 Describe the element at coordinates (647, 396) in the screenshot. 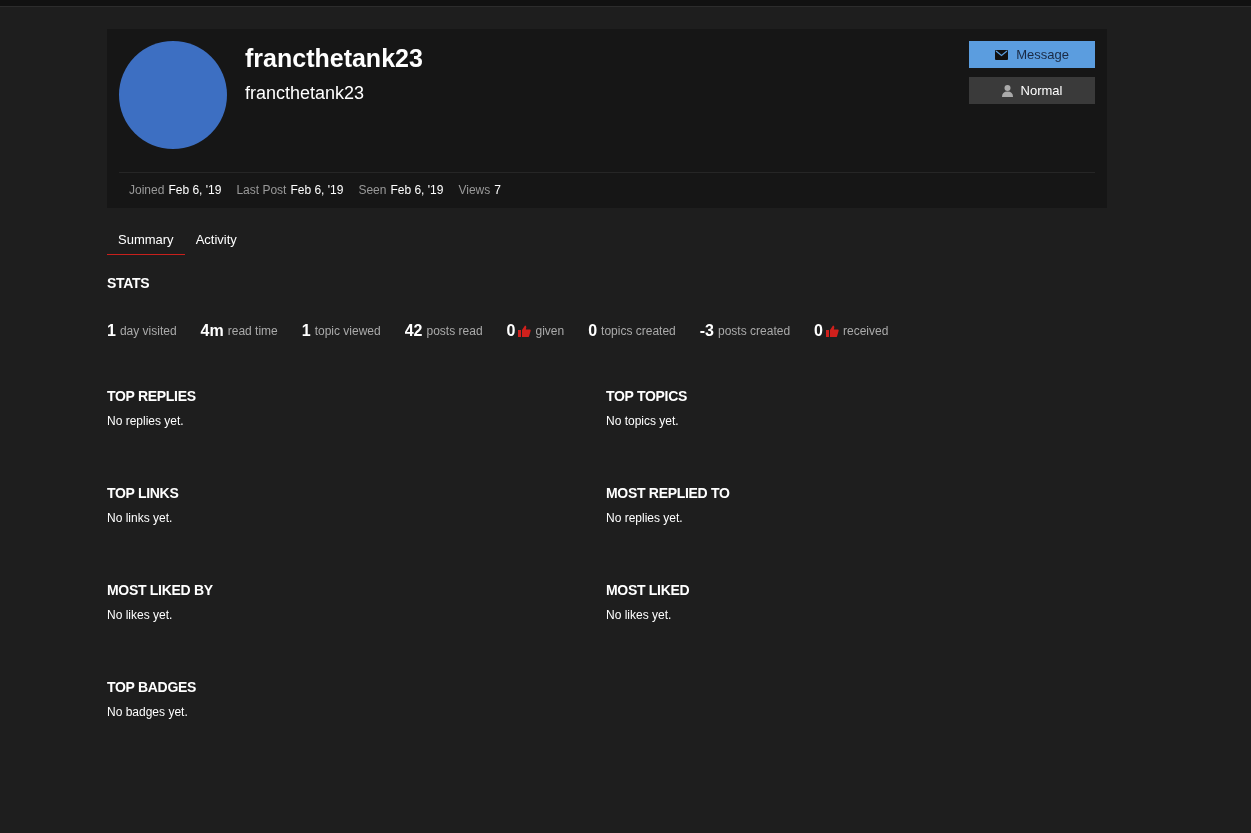

I see `section-heading: TOP TOPICS` at that location.